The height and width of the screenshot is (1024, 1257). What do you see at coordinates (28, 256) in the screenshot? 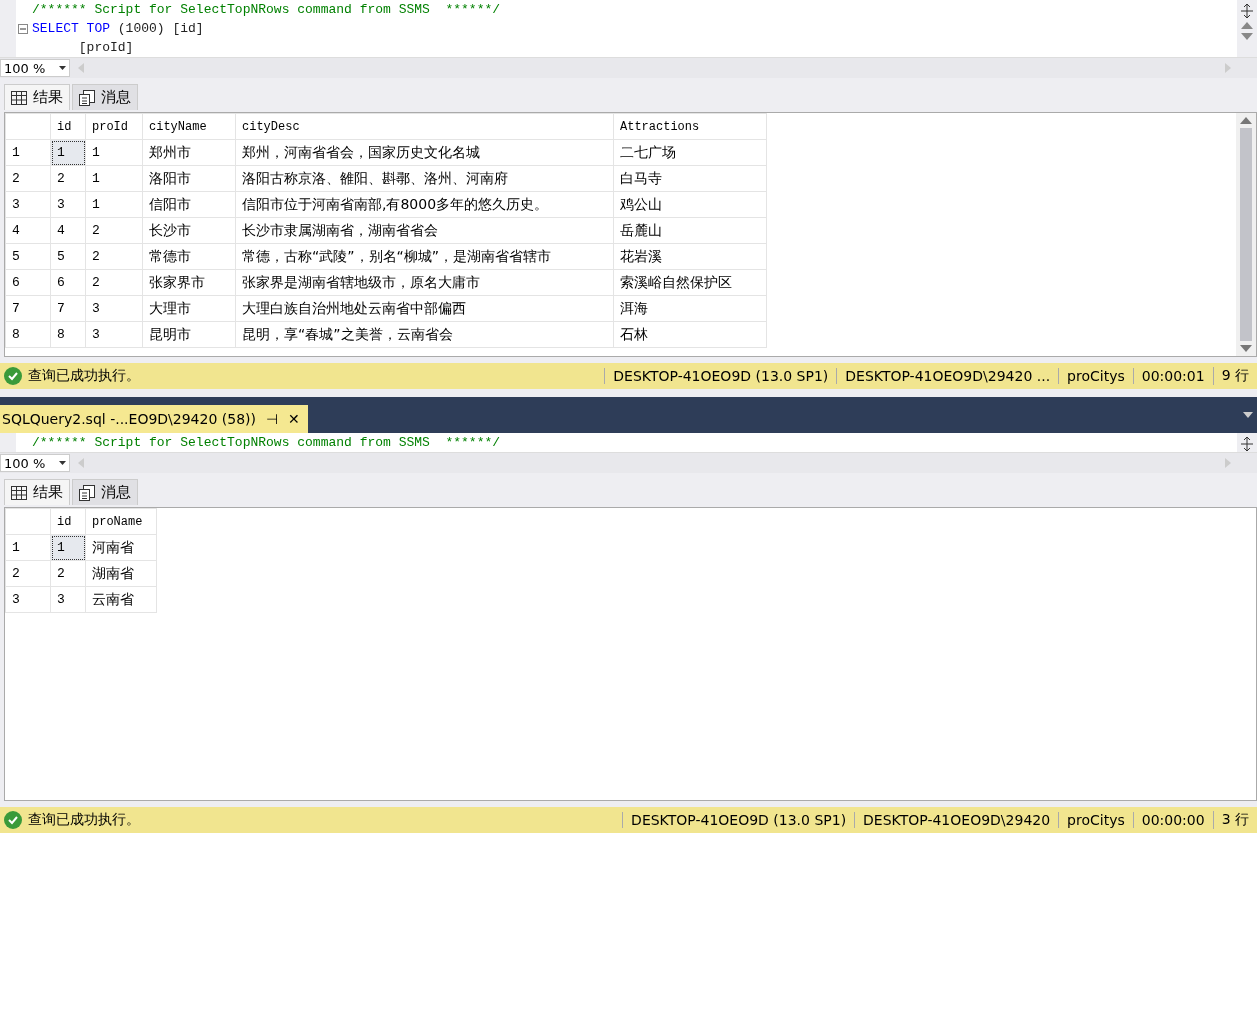
I see `row-number: 5` at bounding box center [28, 256].